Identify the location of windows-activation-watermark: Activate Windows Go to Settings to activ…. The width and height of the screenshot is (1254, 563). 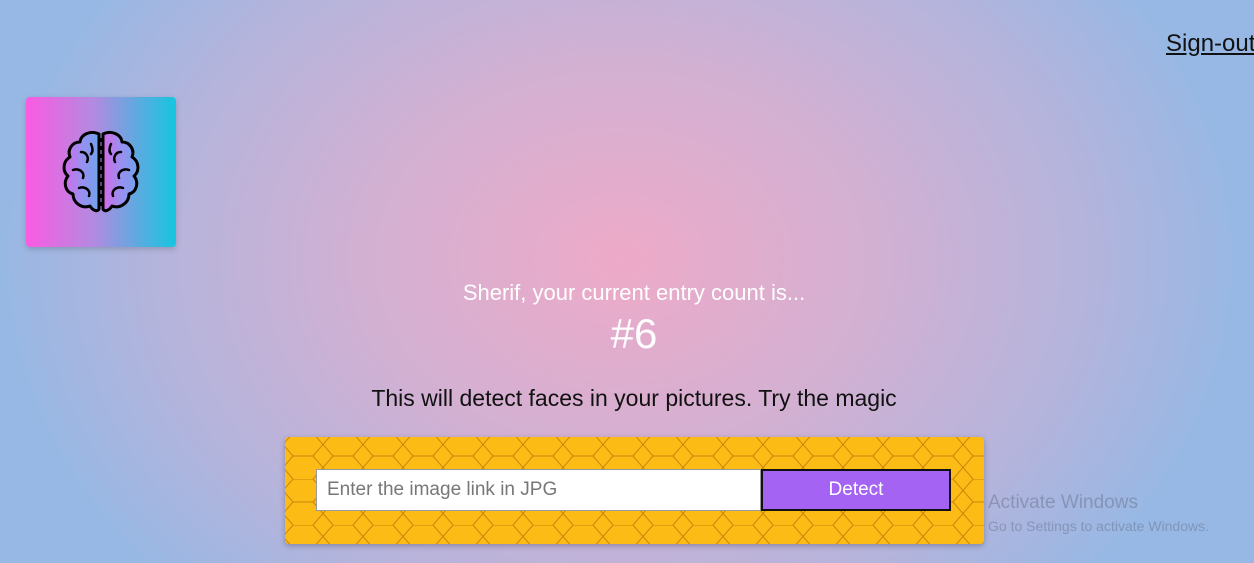
(1098, 513).